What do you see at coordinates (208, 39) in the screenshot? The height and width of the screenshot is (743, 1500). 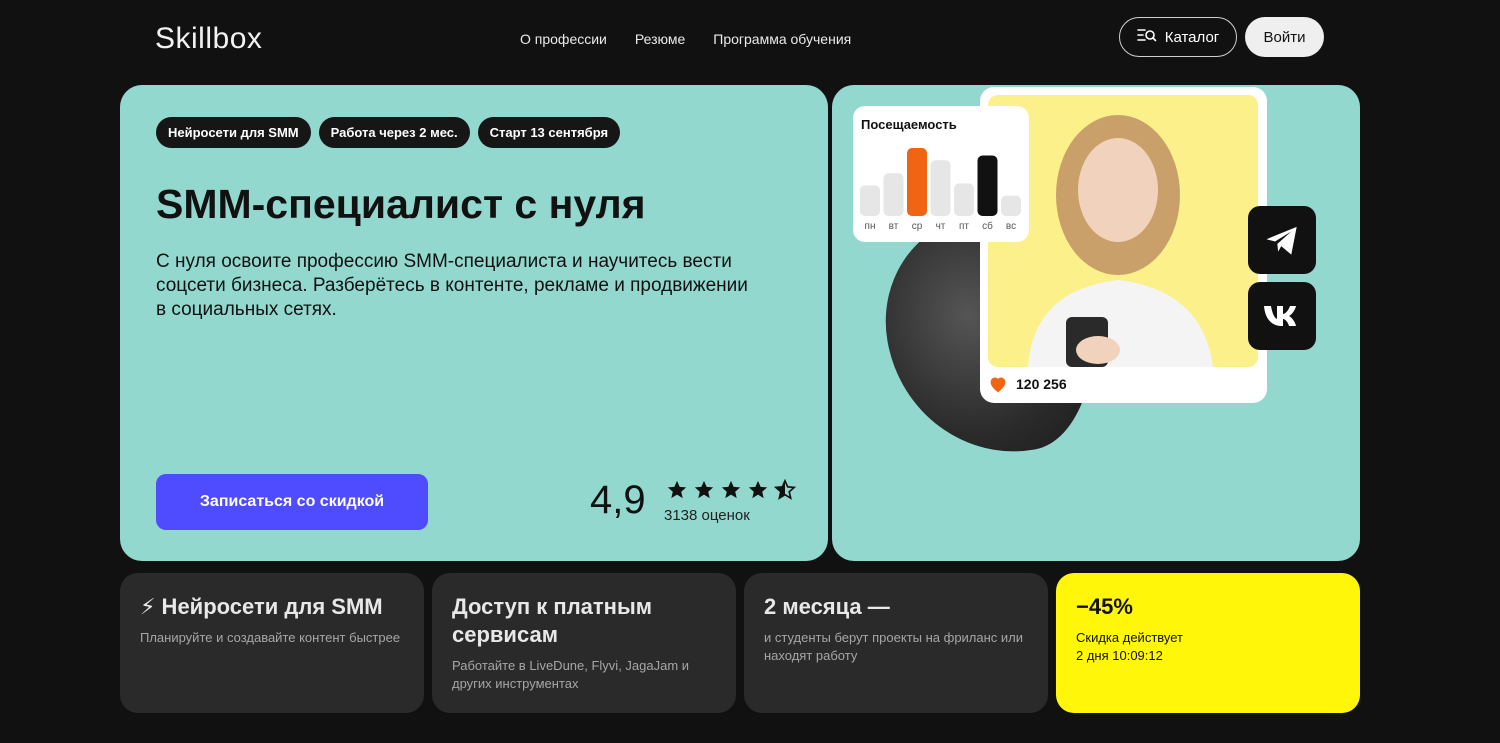 I see `skillbox-logo: Skillbox` at bounding box center [208, 39].